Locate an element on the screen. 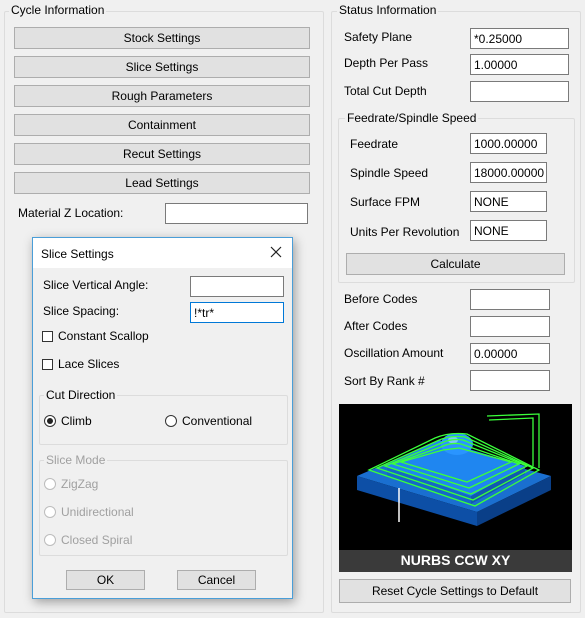 The height and width of the screenshot is (618, 585). after-codes-input is located at coordinates (510, 326).